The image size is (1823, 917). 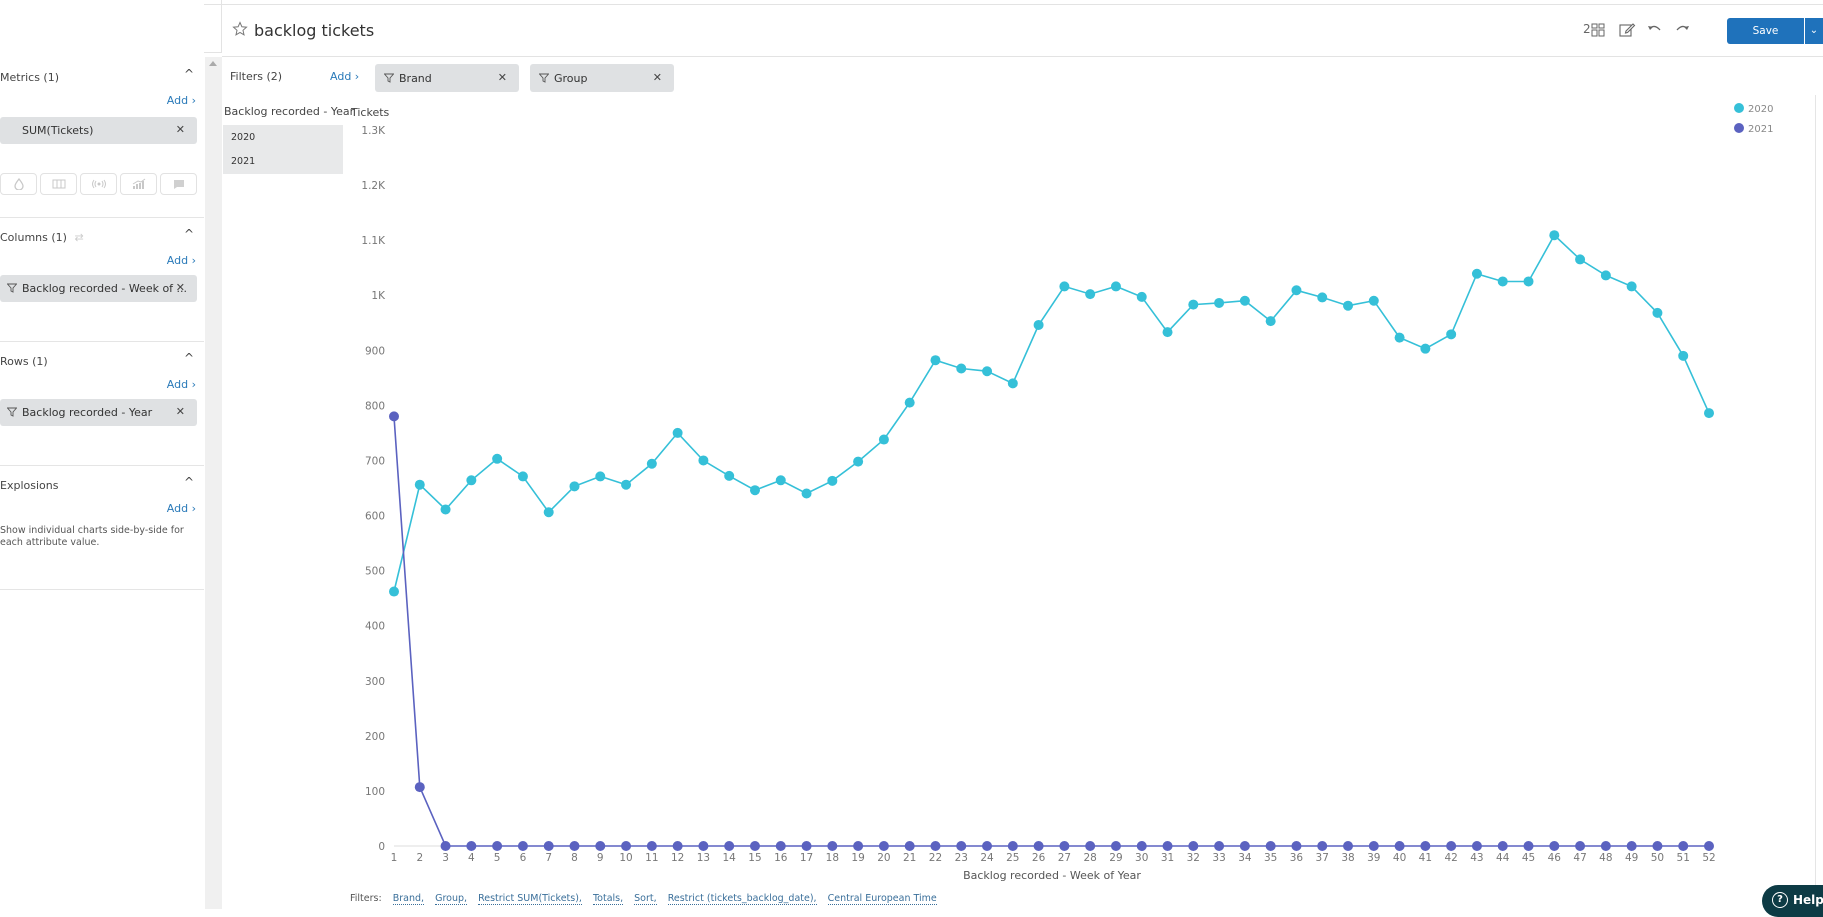 I want to click on legend-marker, so click(x=1739, y=128).